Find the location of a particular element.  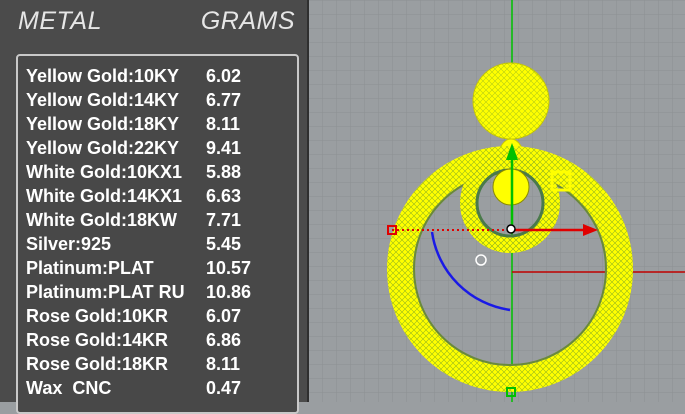

list-item: Platinum:PLAT 10.57 is located at coordinates (157, 268).